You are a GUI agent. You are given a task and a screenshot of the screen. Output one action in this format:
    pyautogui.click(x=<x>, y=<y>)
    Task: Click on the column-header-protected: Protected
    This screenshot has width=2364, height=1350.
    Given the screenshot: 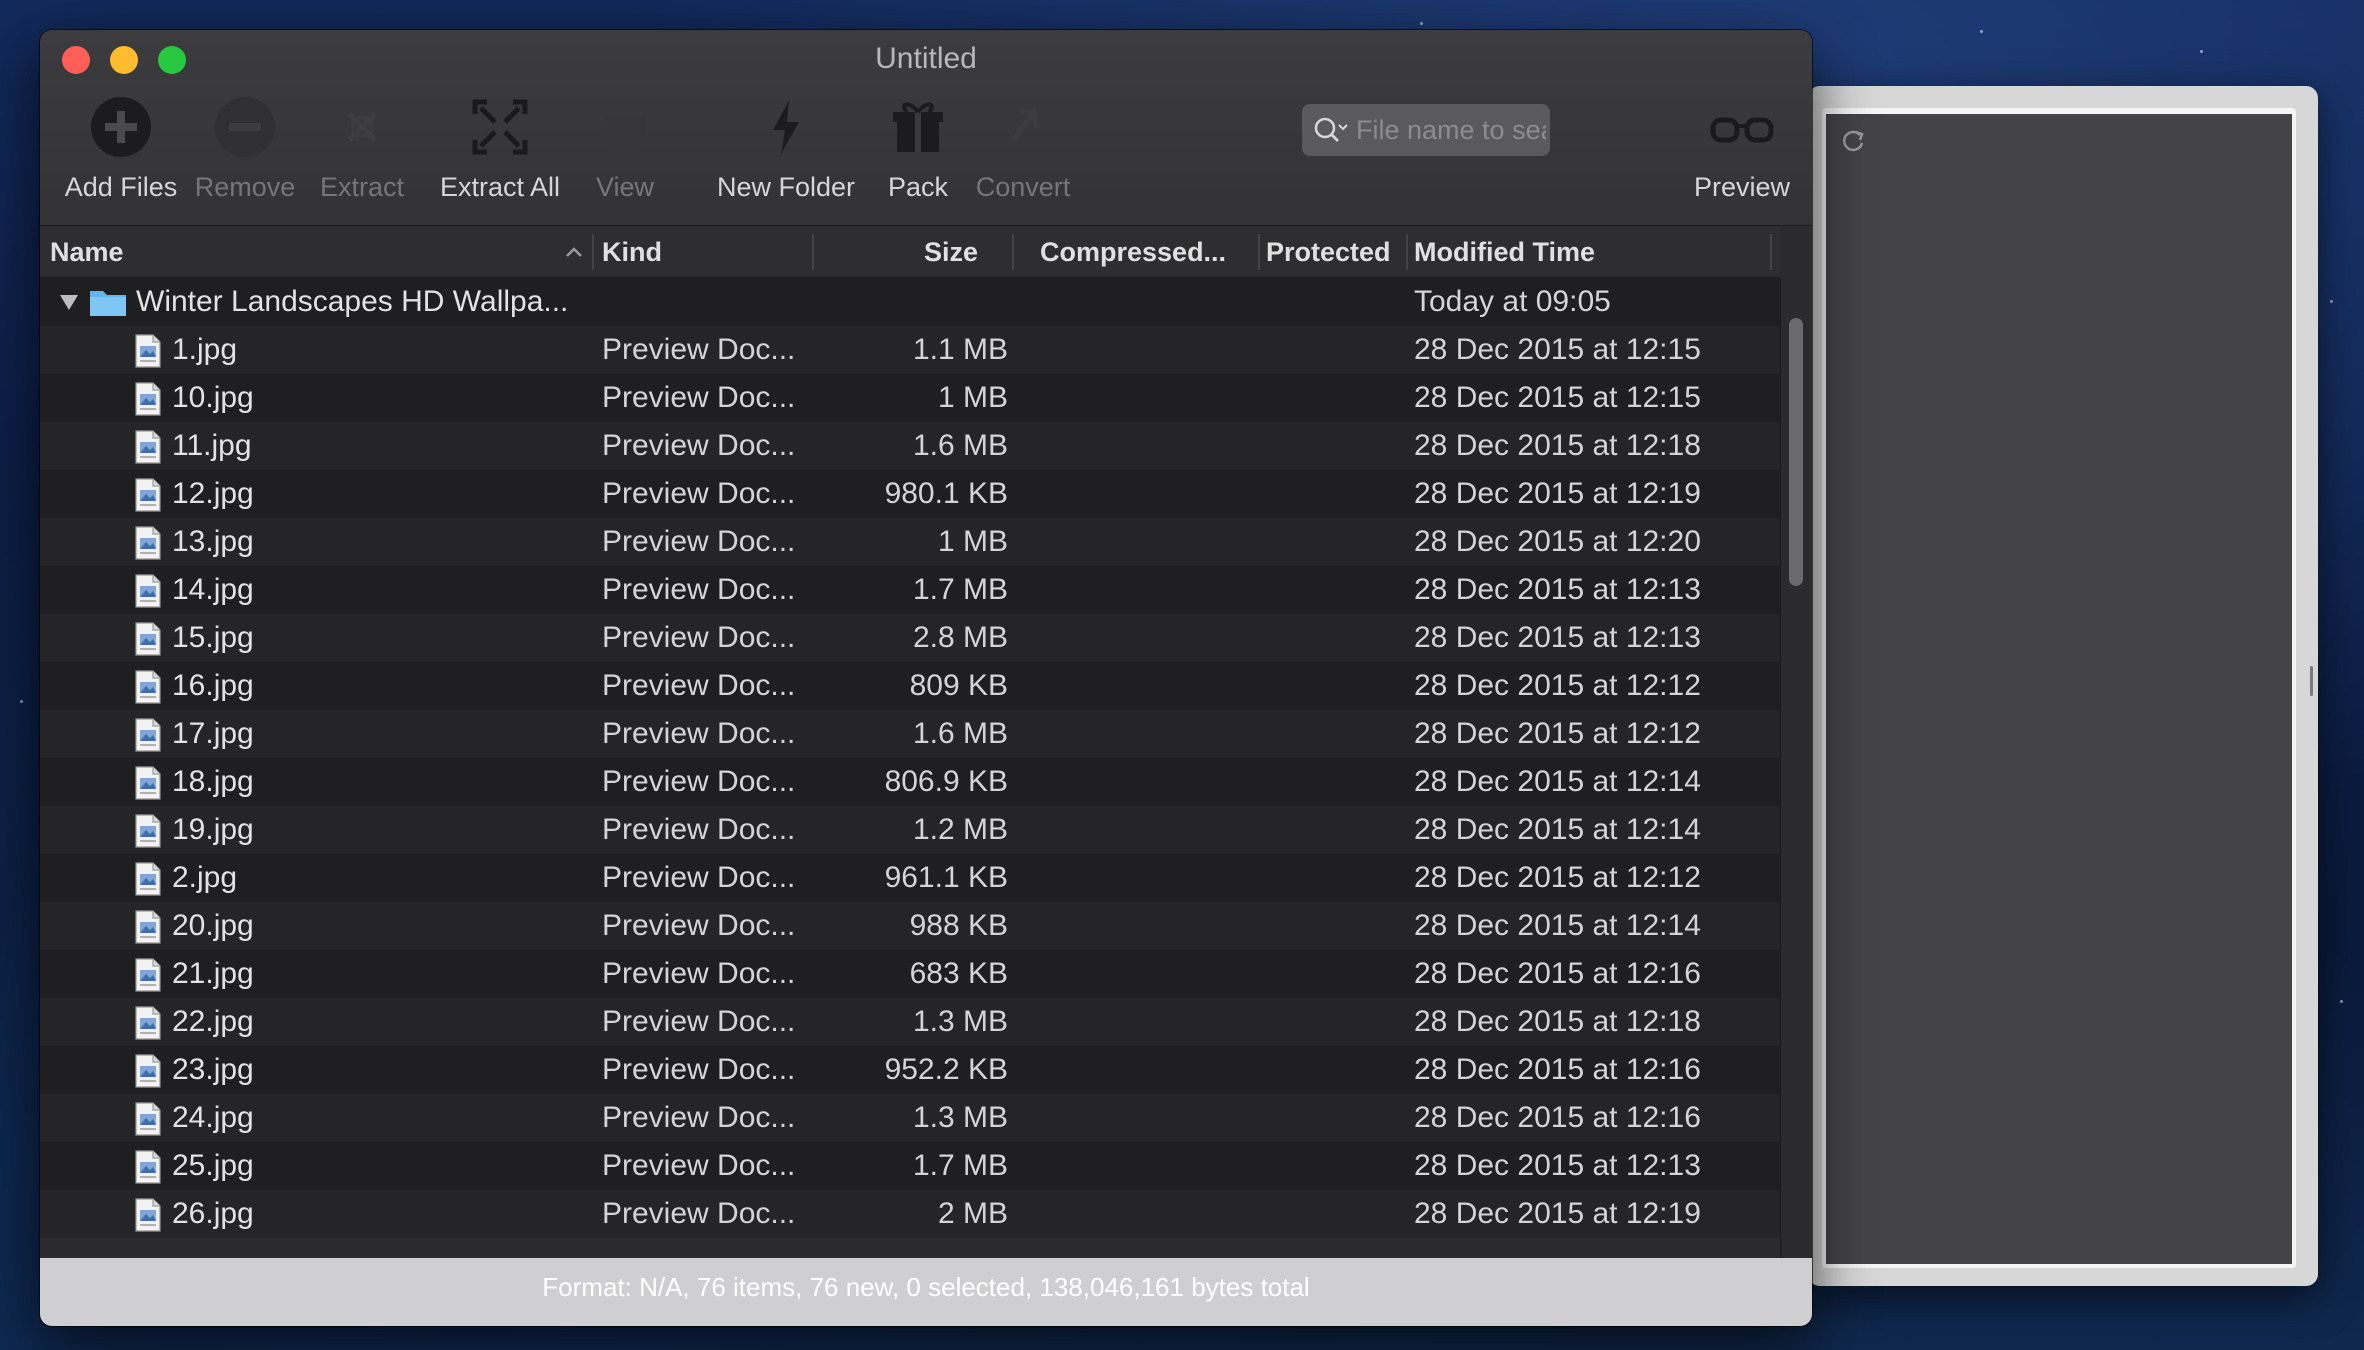 What is the action you would take?
    pyautogui.click(x=1328, y=252)
    